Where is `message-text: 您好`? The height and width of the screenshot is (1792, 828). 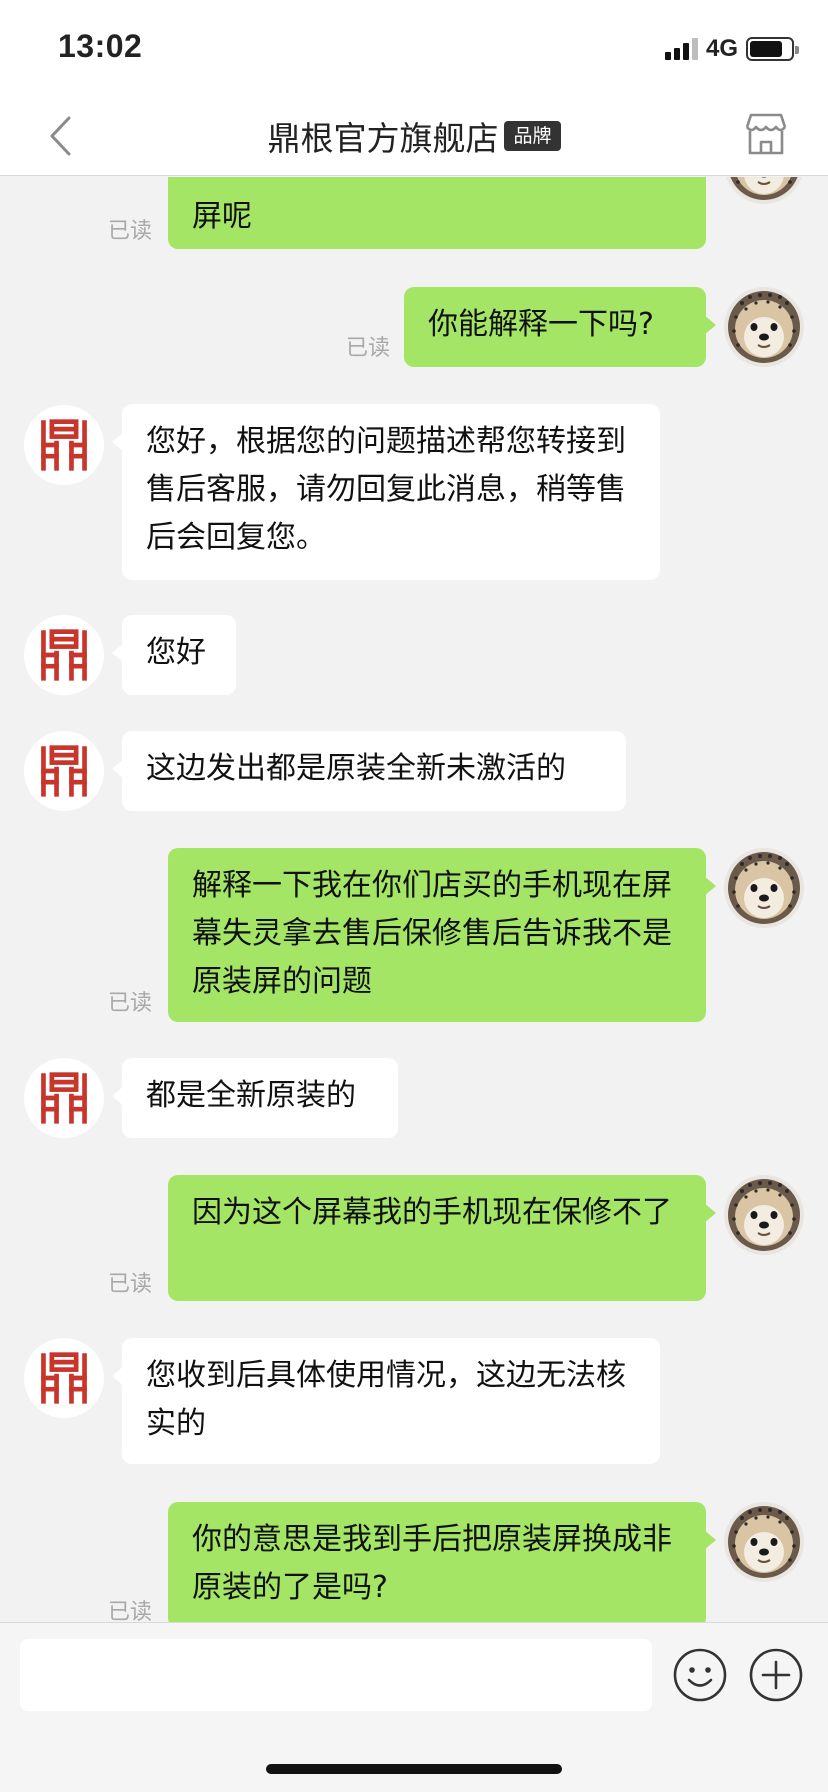
message-text: 您好 is located at coordinates (176, 652).